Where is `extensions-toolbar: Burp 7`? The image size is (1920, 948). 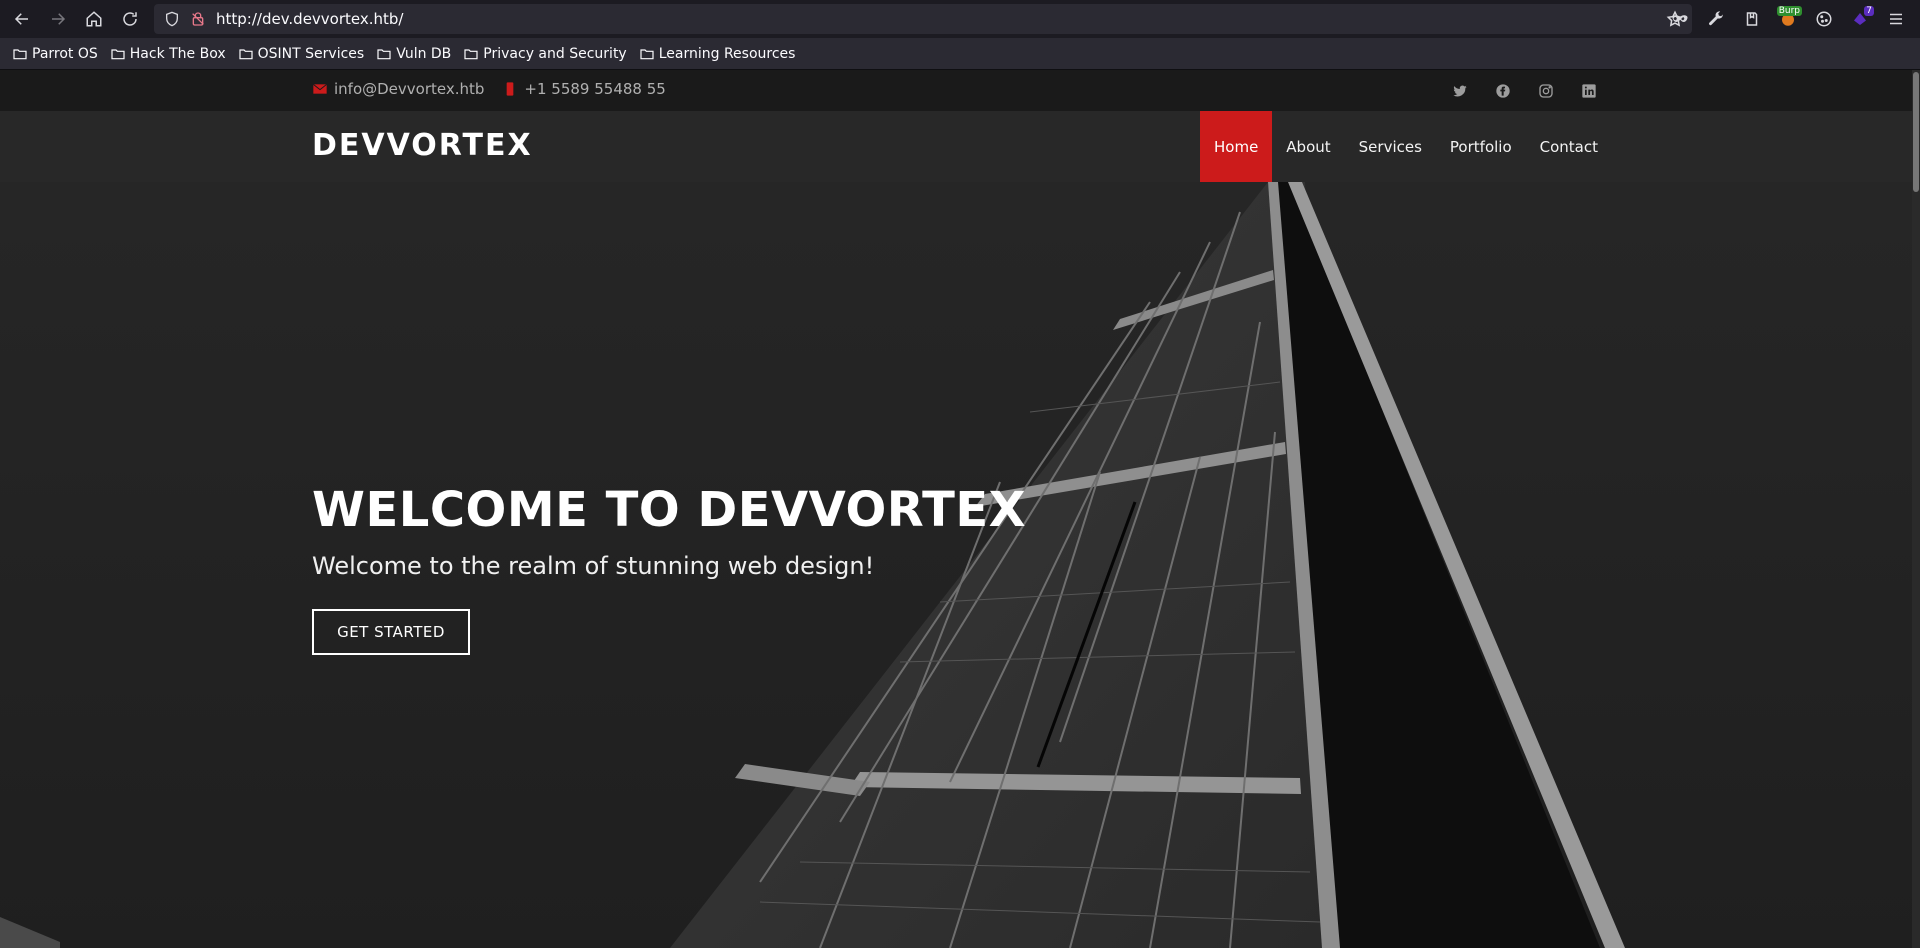
extensions-toolbar: Burp 7 is located at coordinates (1788, 19).